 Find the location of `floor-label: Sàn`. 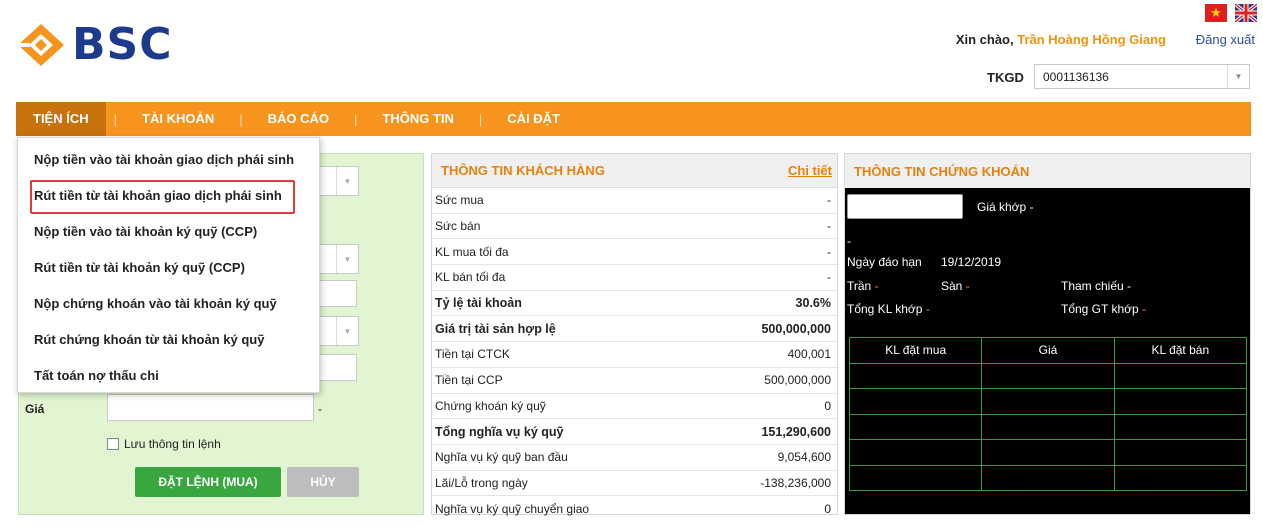

floor-label: Sàn is located at coordinates (952, 286).